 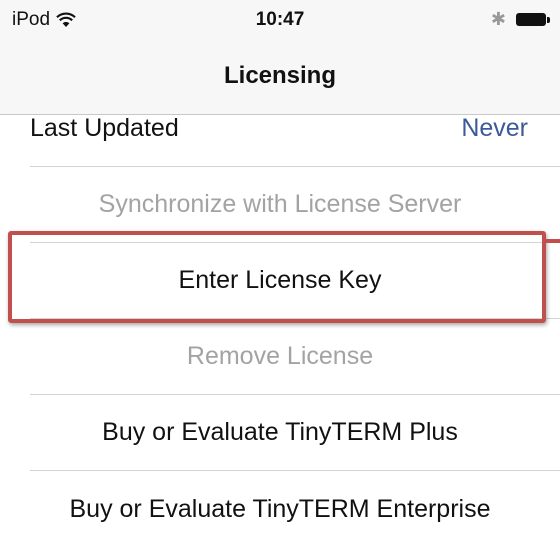 I want to click on last-updated-value: Never, so click(x=494, y=128).